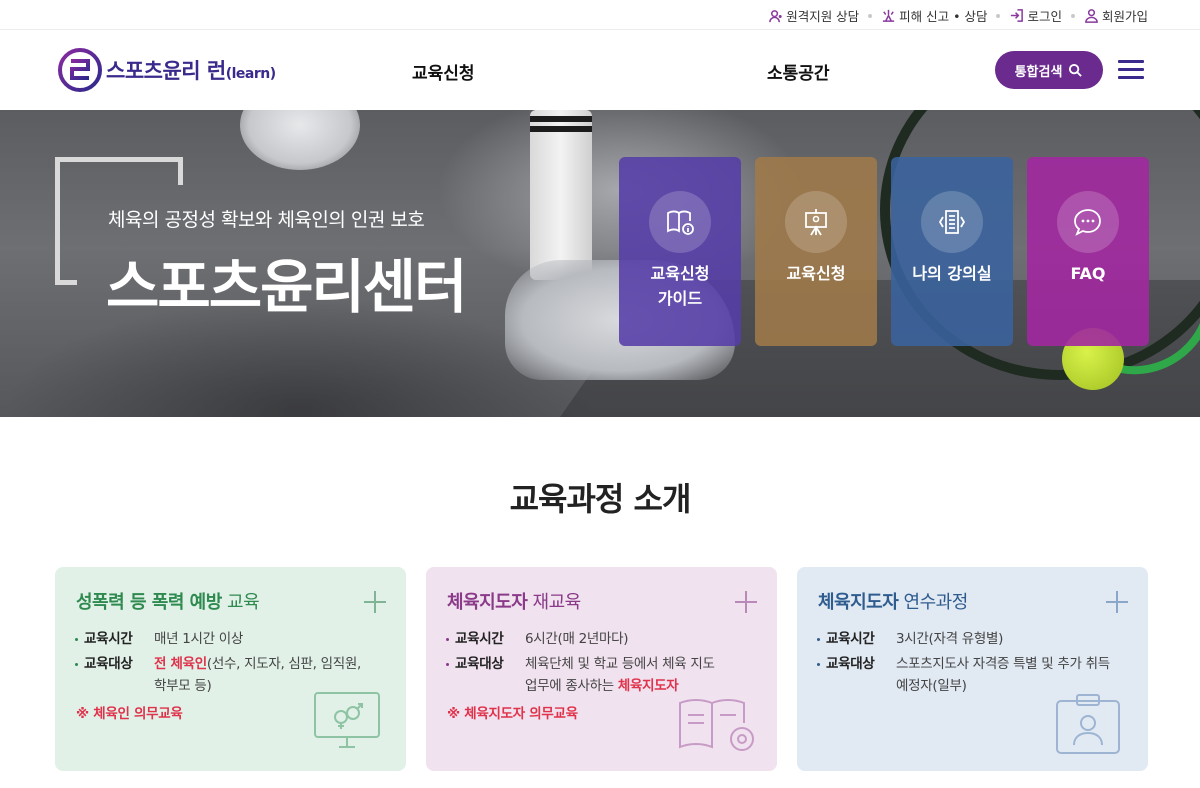 The height and width of the screenshot is (788, 1200). What do you see at coordinates (933, 602) in the screenshot?
I see `card-title-rest: 연수과정` at bounding box center [933, 602].